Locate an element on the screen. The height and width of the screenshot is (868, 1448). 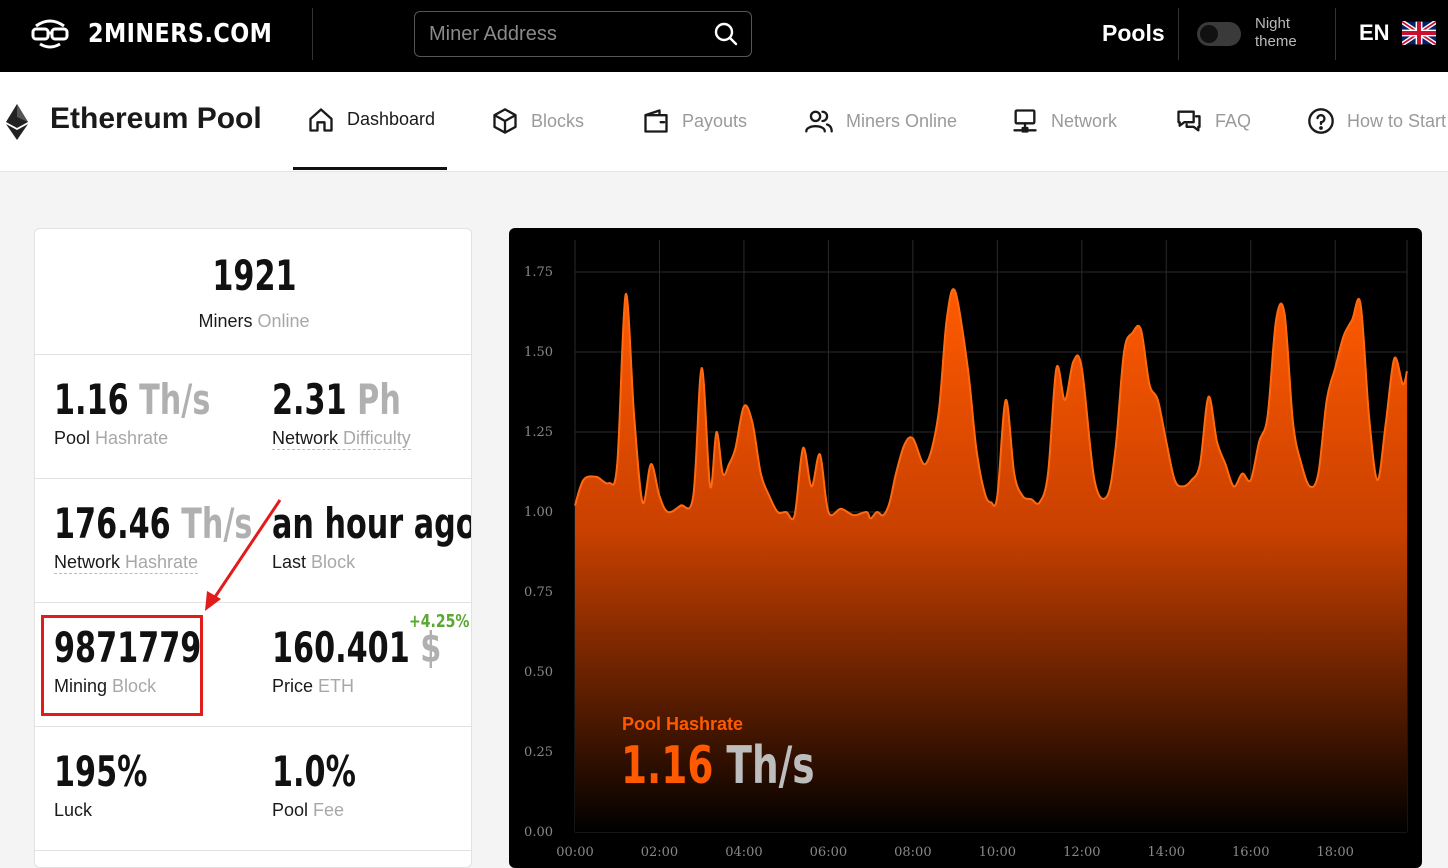
luck-row: 195% Luck 1.0% Pool Fee is located at coordinates (253, 789).